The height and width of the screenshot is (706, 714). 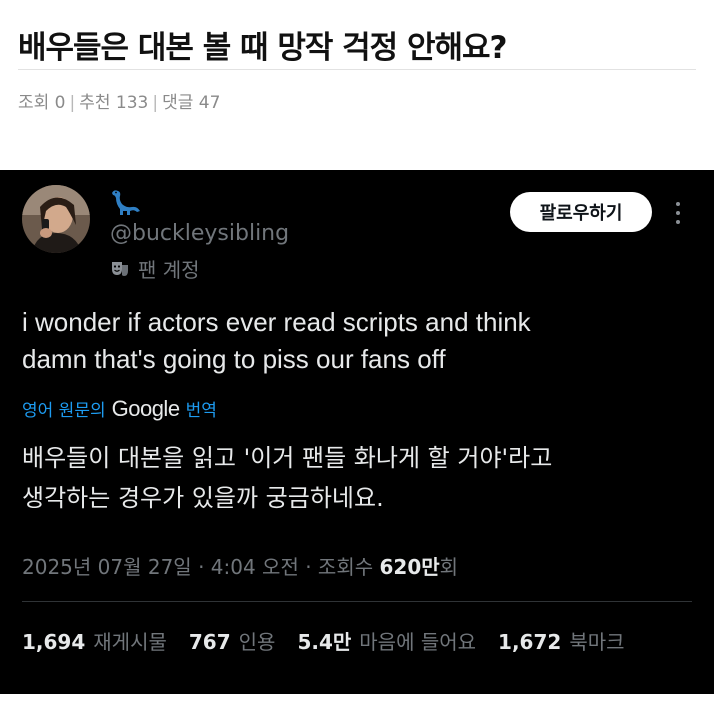 I want to click on retweets-label: 재게시물, so click(x=130, y=642).